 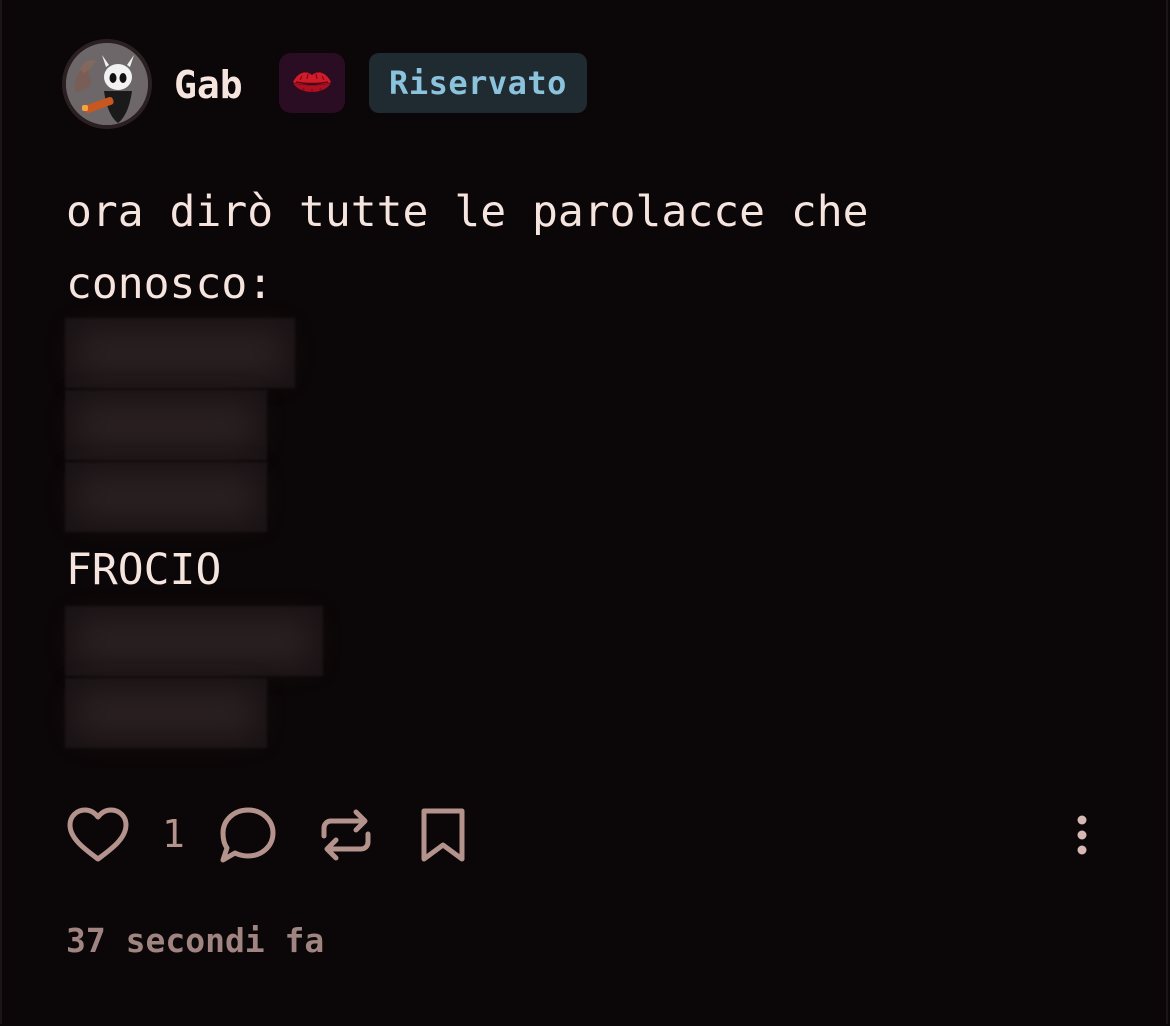 I want to click on avatar, so click(x=107, y=84).